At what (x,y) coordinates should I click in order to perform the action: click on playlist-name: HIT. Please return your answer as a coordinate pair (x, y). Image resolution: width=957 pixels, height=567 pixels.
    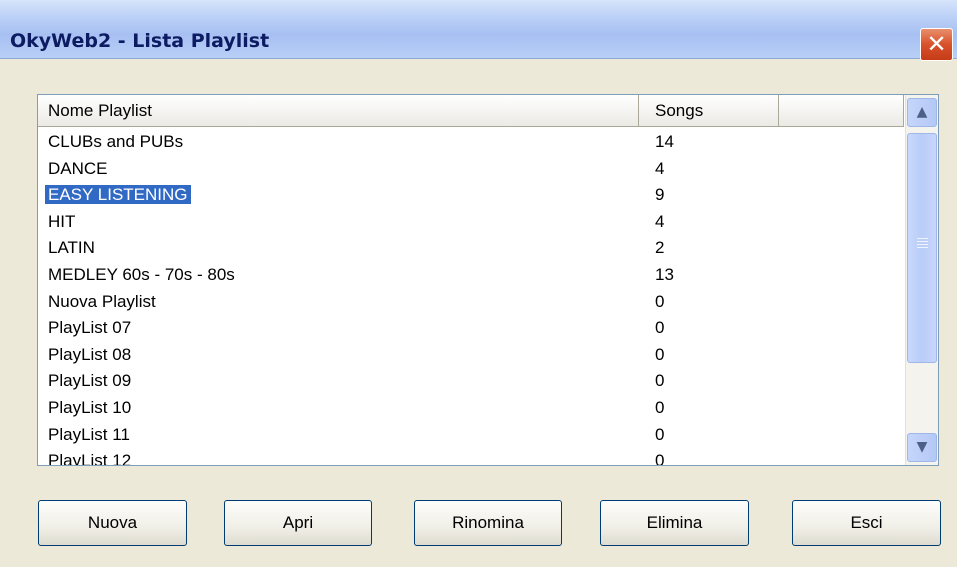
    Looking at the image, I should click on (62, 221).